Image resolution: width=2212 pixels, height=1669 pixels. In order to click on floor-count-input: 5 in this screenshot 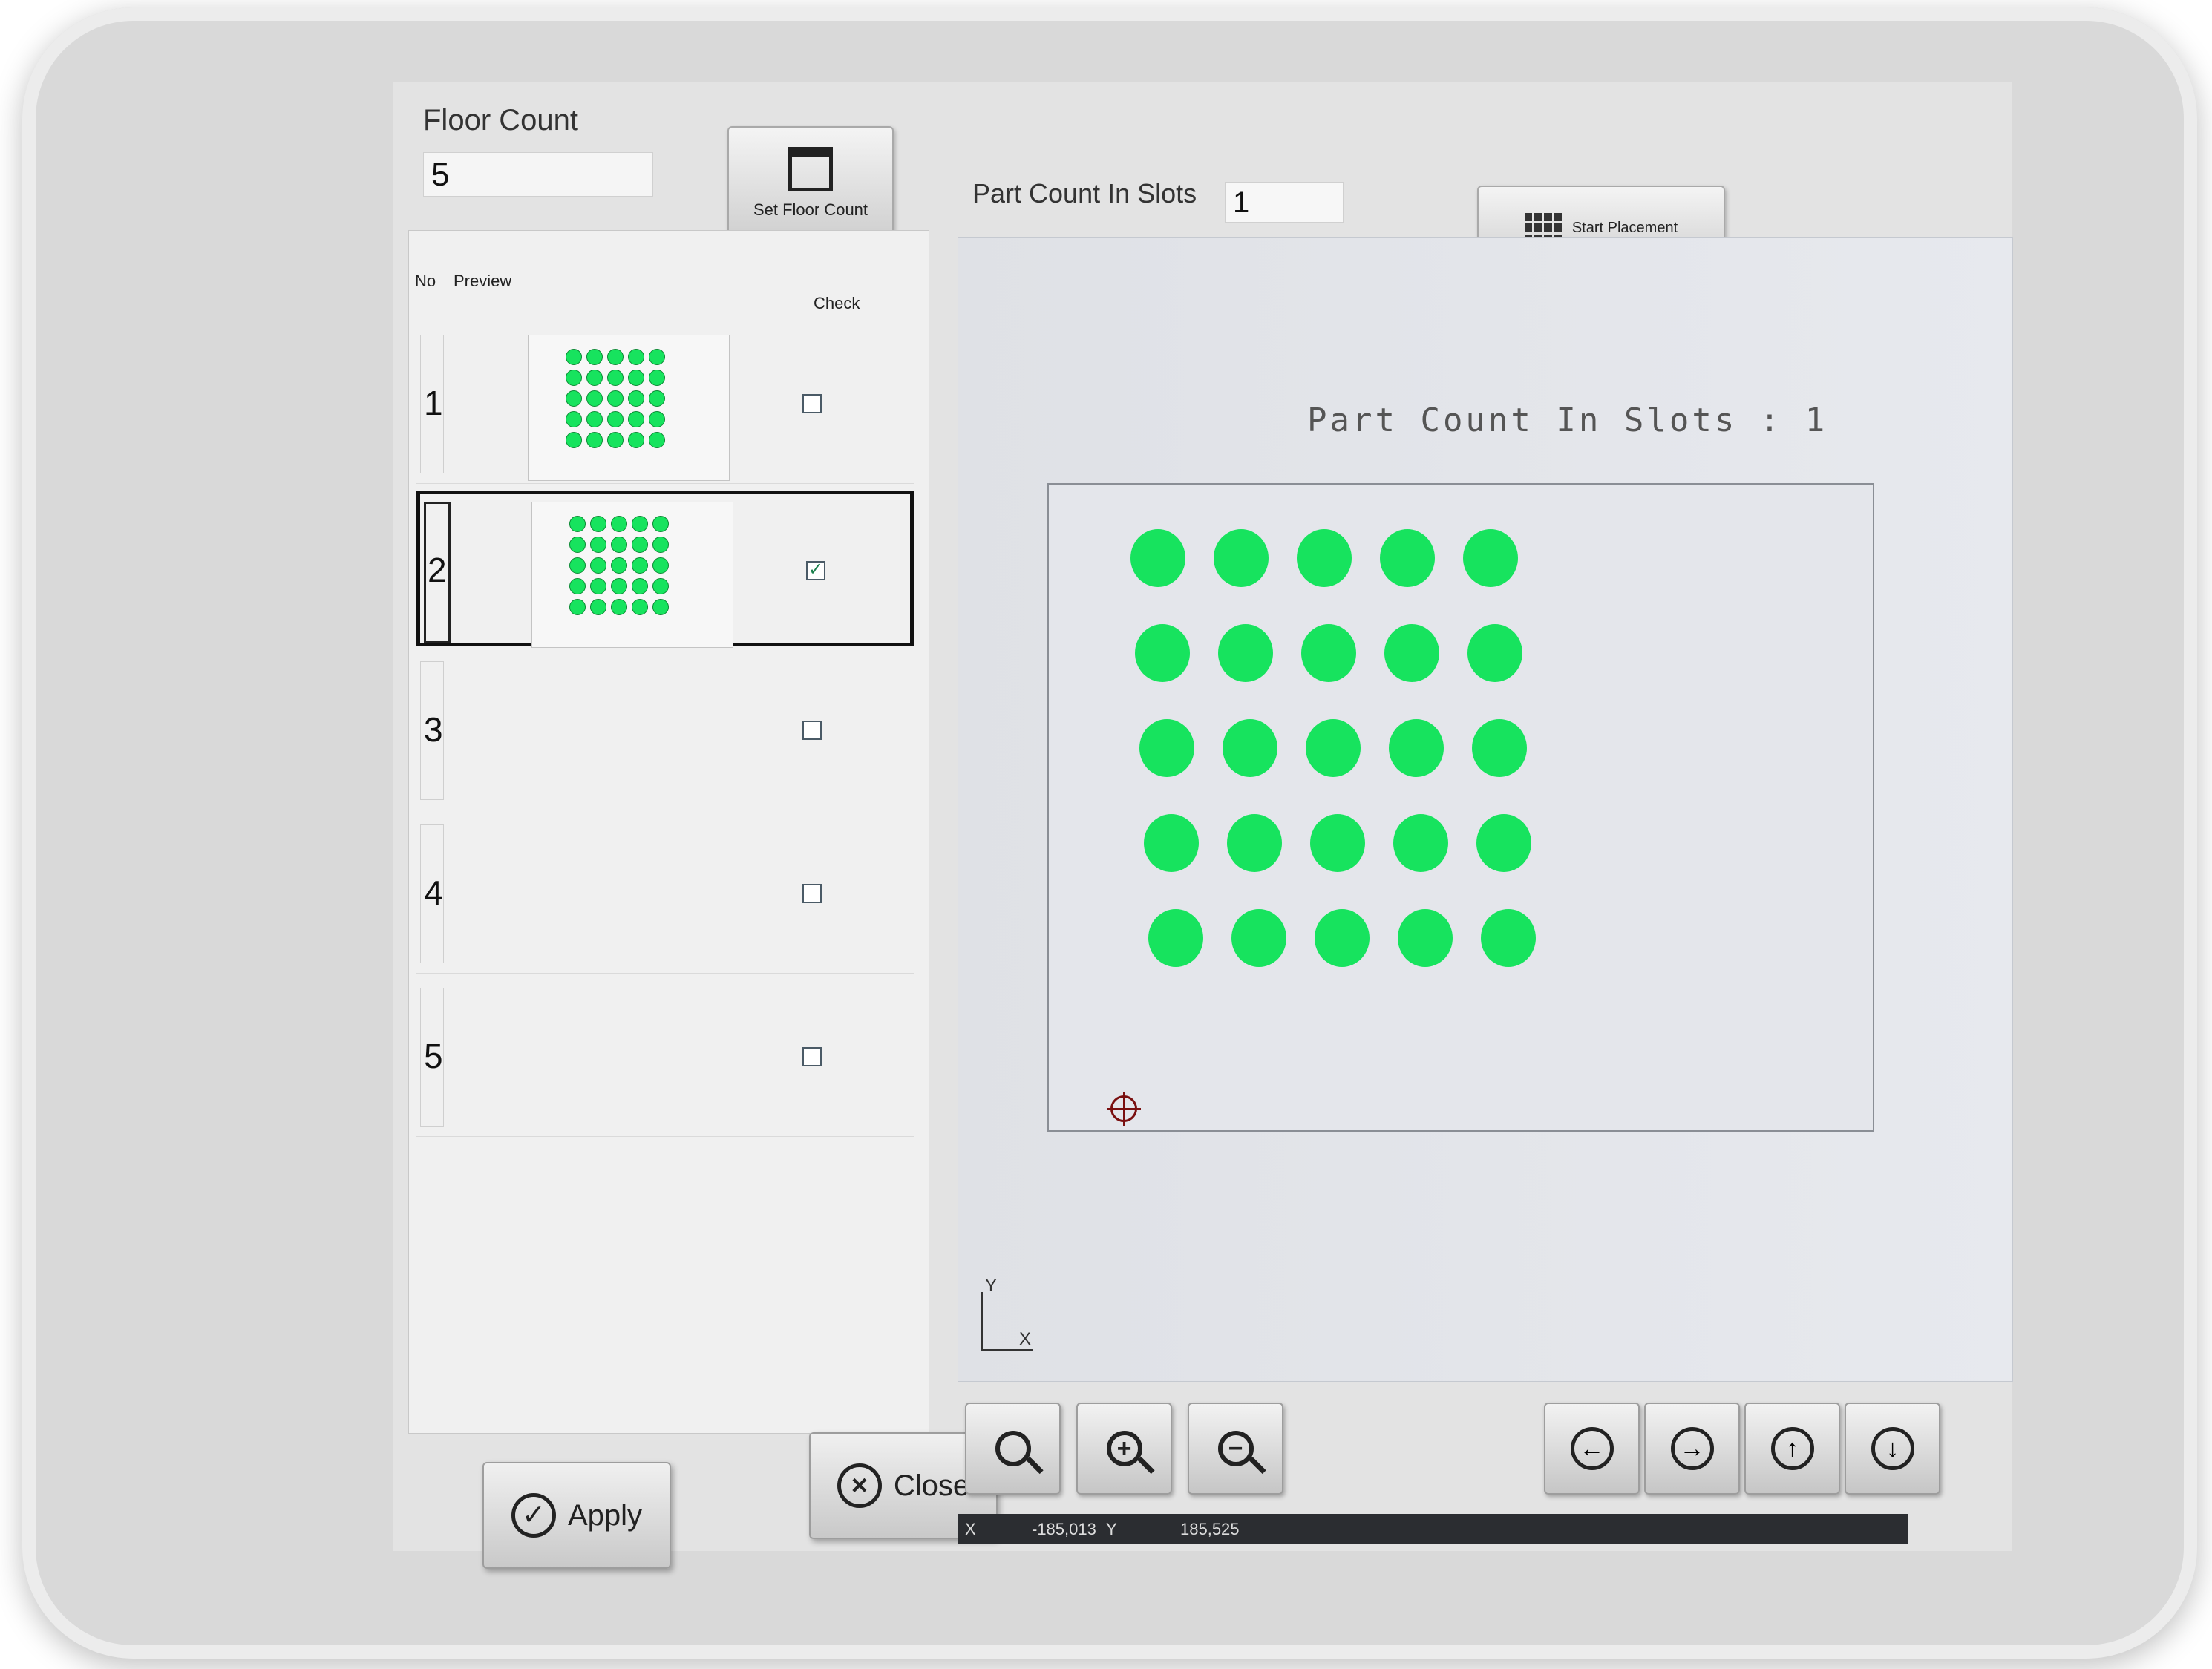, I will do `click(538, 175)`.